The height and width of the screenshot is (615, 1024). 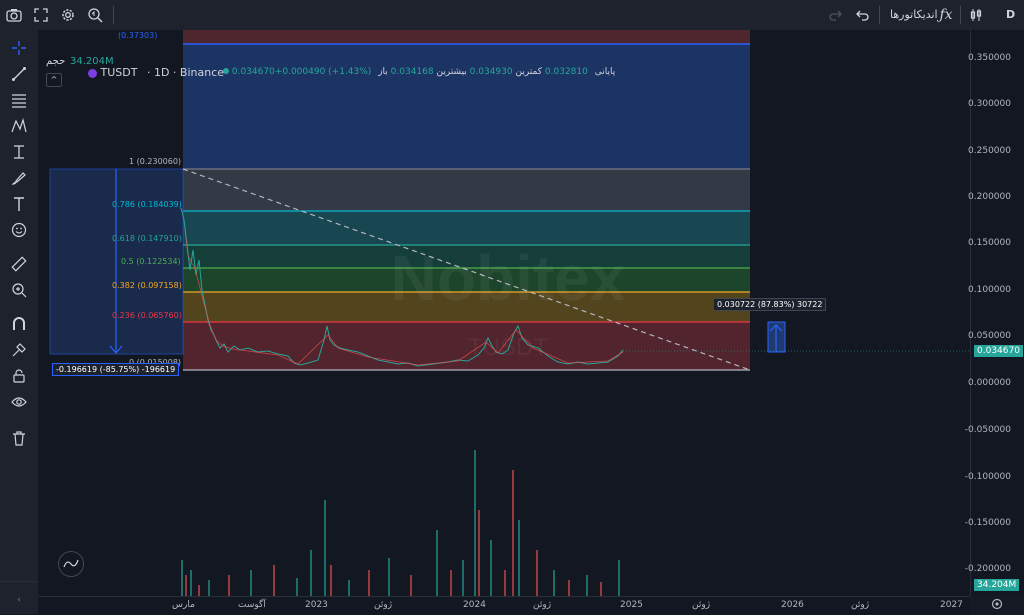 What do you see at coordinates (987, 430) in the screenshot?
I see `price-label: -0.050000` at bounding box center [987, 430].